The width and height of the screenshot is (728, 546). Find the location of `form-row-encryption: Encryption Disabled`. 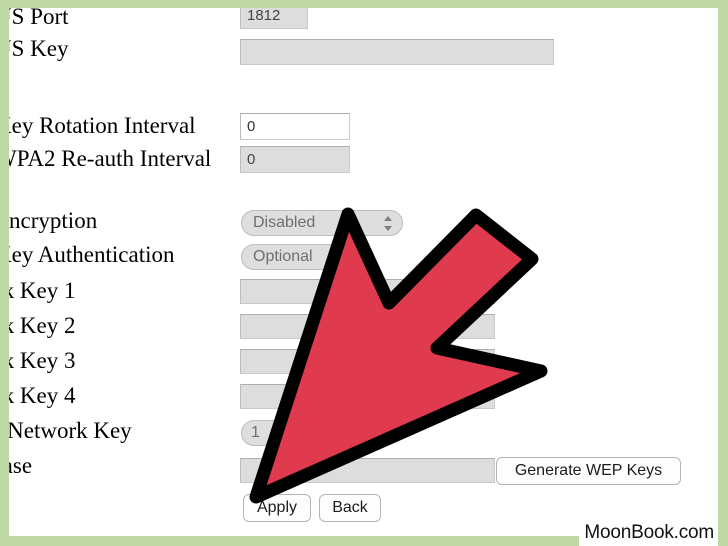

form-row-encryption: Encryption Disabled is located at coordinates (363, 224).